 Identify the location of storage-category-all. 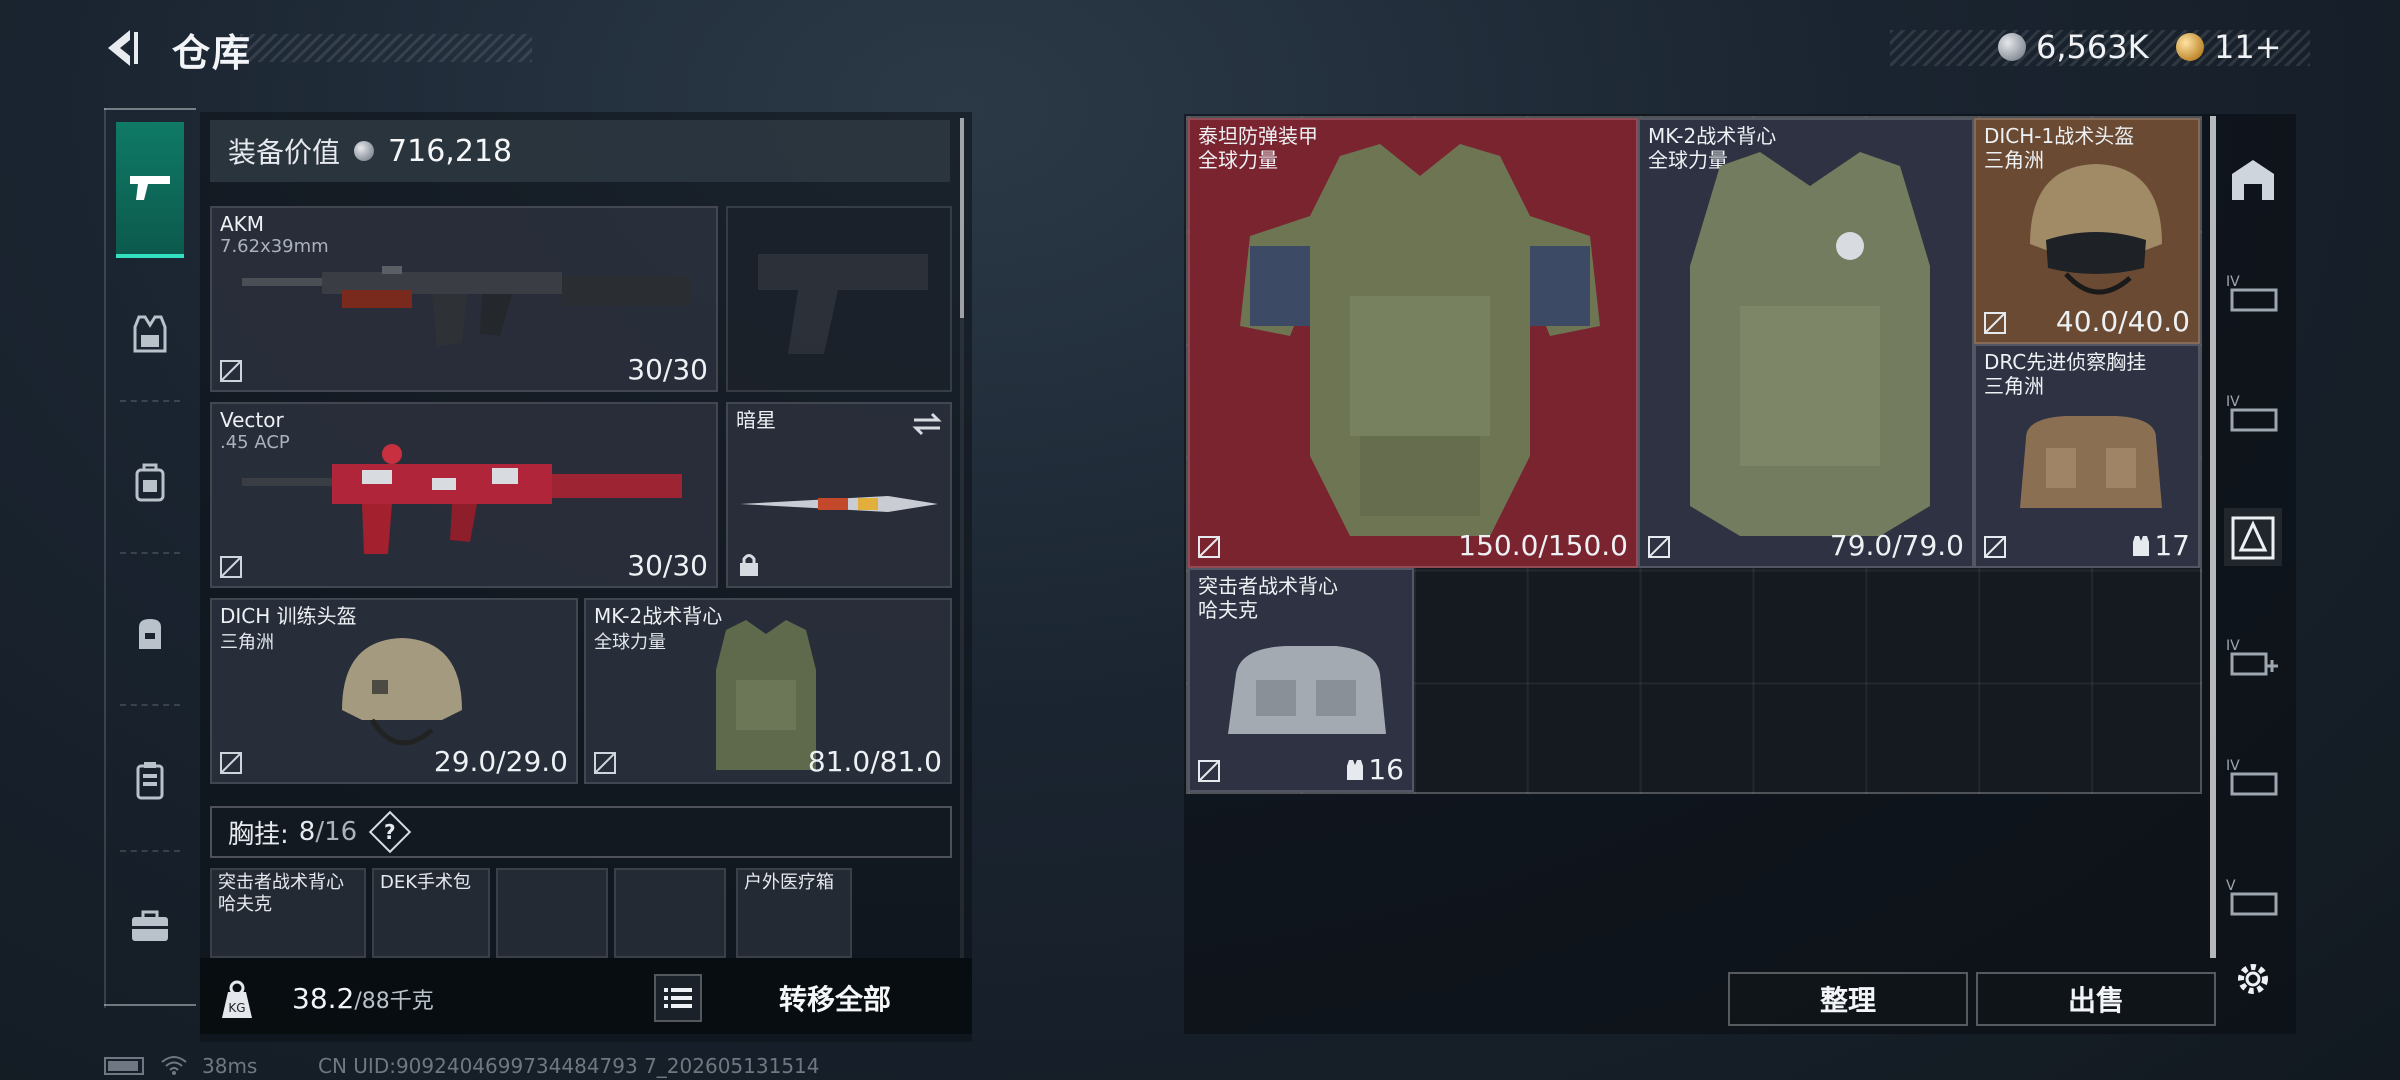
(2253, 179).